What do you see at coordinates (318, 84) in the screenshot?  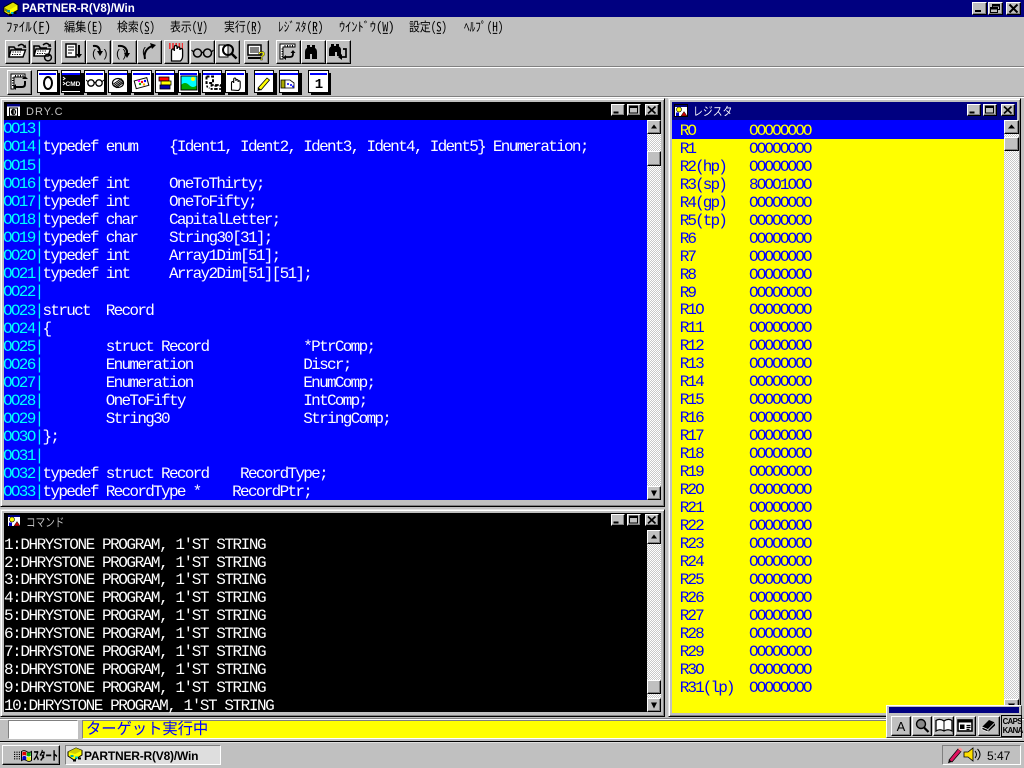 I see `svg-text: 1` at bounding box center [318, 84].